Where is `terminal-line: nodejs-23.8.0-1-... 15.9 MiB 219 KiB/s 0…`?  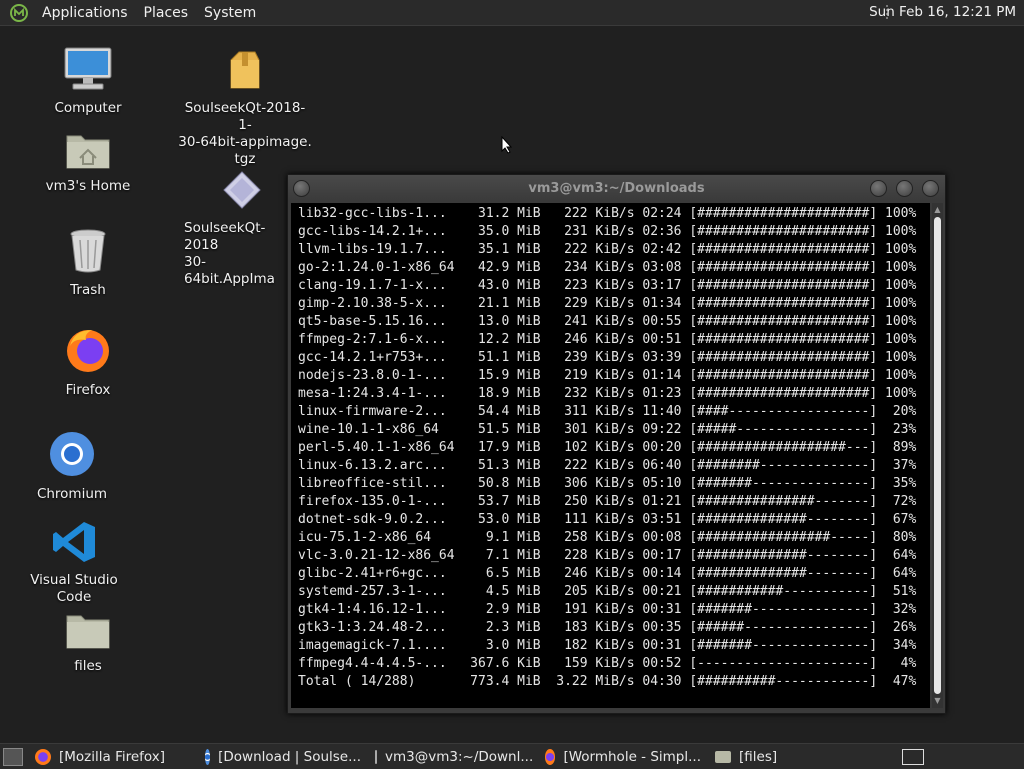 terminal-line: nodejs-23.8.0-1-... 15.9 MiB 219 KiB/s 0… is located at coordinates (607, 375).